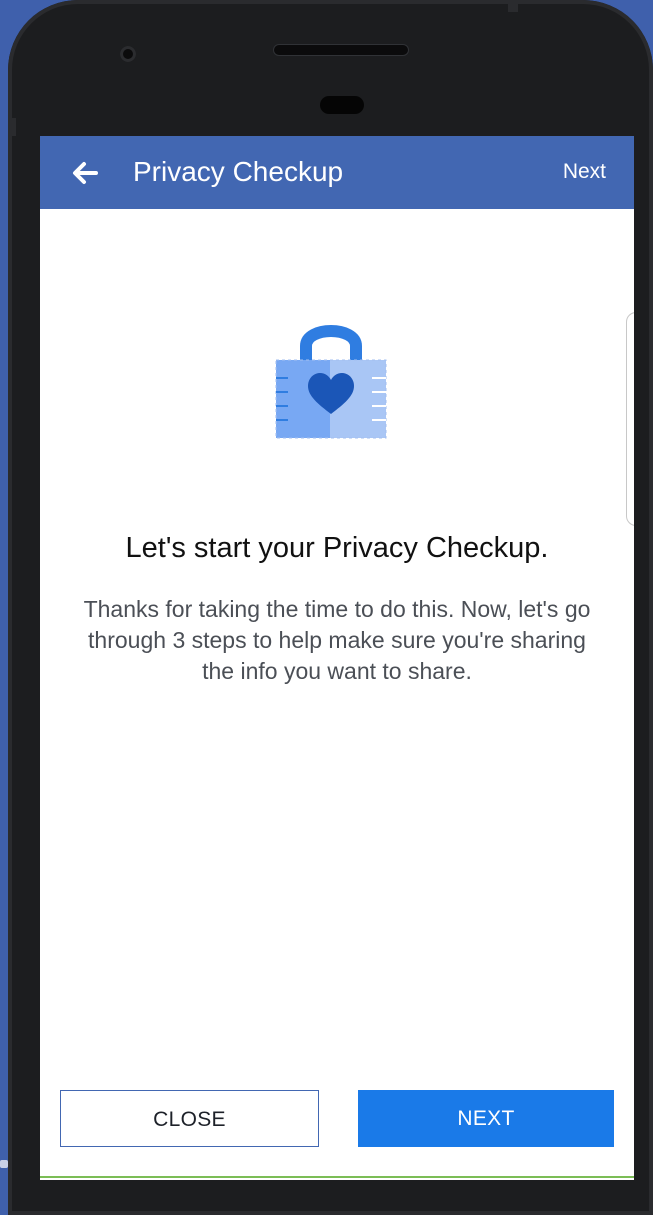  What do you see at coordinates (337, 1177) in the screenshot?
I see `screen-bottom-edge` at bounding box center [337, 1177].